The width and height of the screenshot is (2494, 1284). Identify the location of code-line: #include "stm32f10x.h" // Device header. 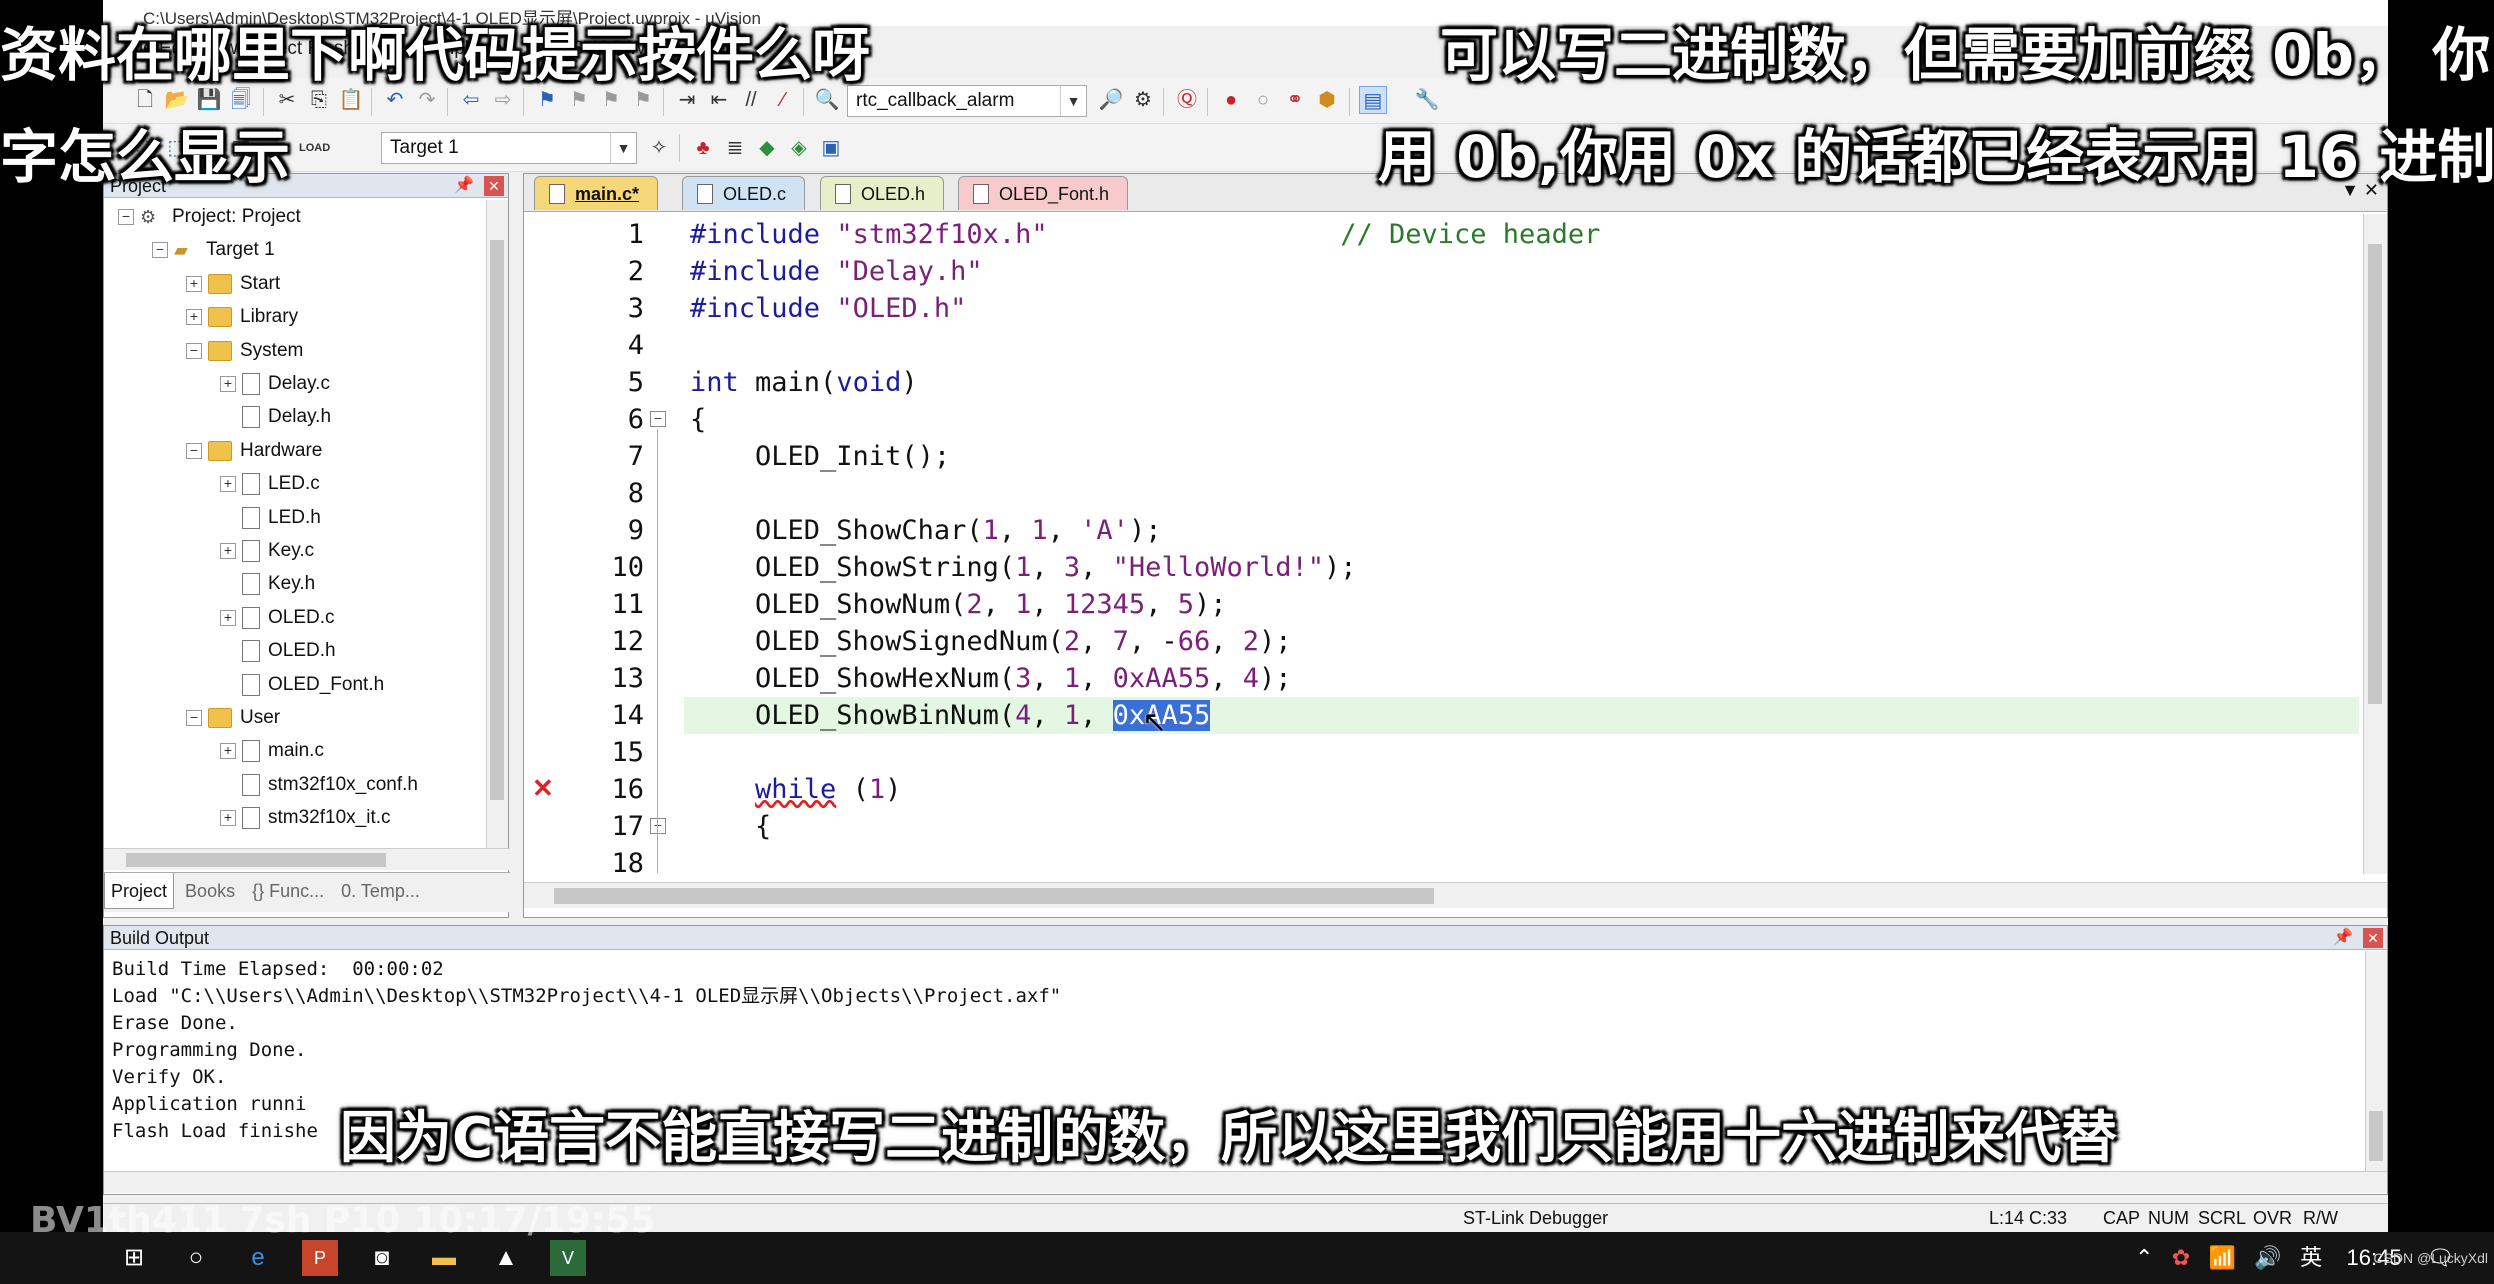
(1521, 234).